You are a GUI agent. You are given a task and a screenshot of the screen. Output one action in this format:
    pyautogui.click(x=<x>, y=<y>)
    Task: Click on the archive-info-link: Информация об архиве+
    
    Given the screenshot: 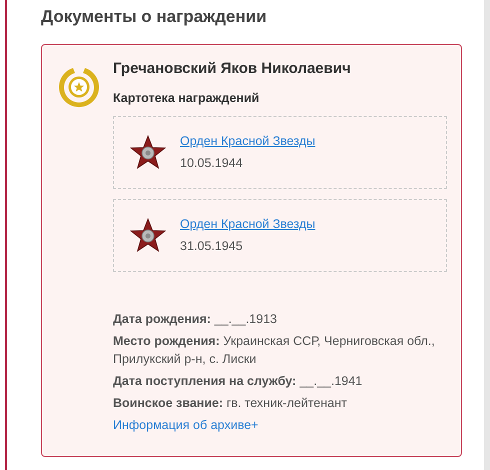 What is the action you would take?
    pyautogui.click(x=185, y=425)
    